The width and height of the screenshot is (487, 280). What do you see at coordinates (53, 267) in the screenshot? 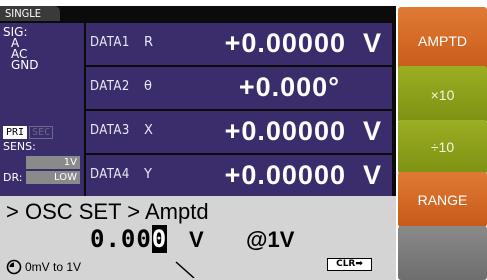
I see `value-limits: 0mV to 1V` at bounding box center [53, 267].